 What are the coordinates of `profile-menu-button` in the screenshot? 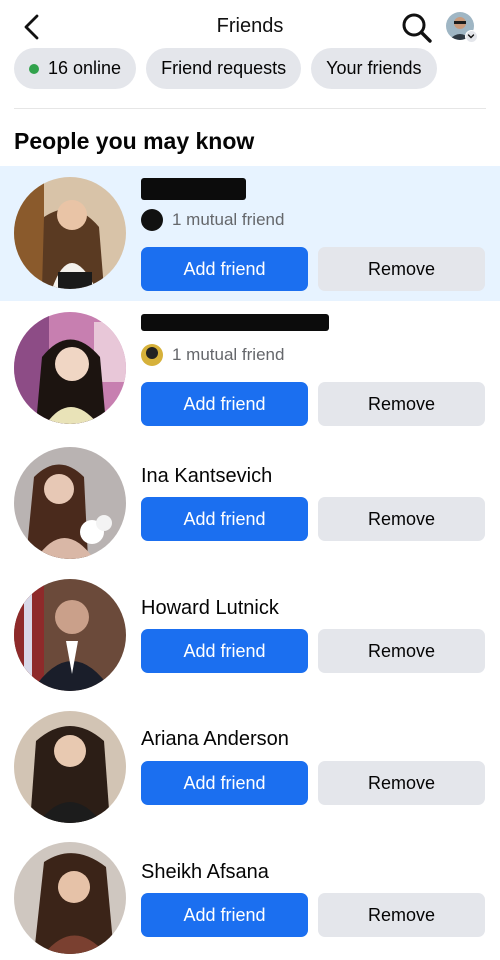 It's located at (462, 27).